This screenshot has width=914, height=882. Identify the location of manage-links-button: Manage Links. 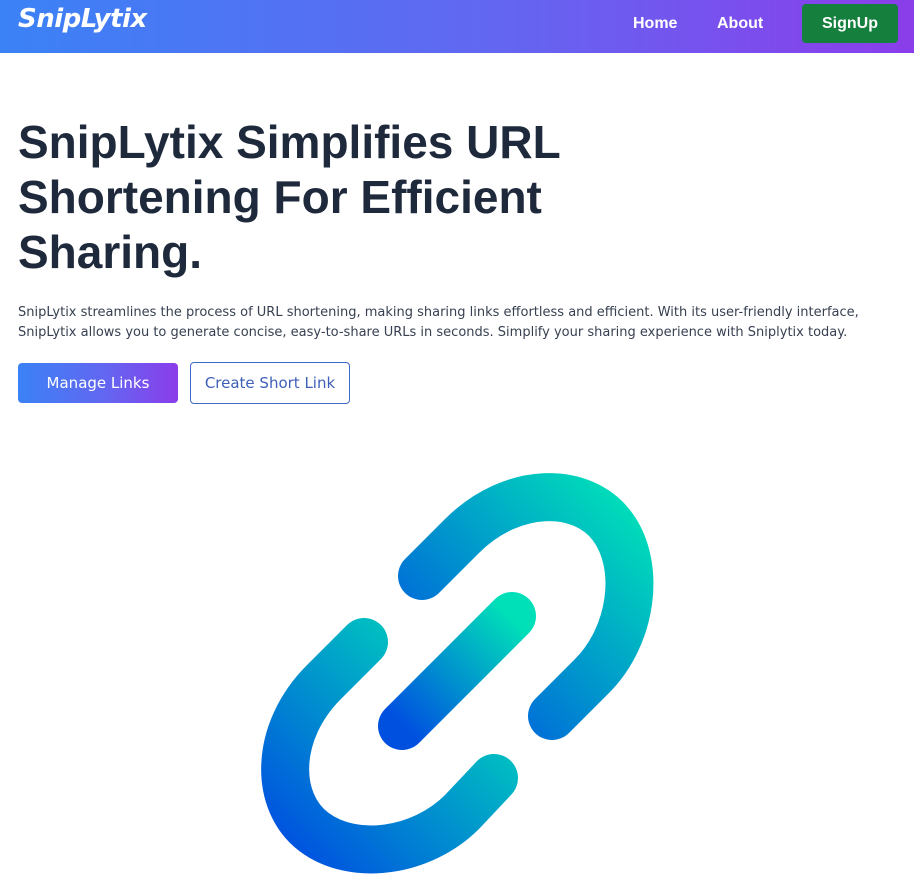
(98, 383).